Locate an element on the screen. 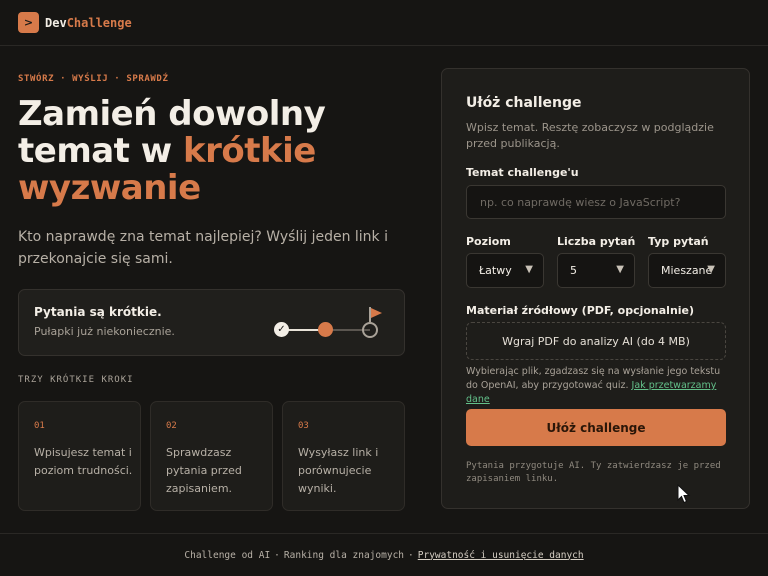  check-icon: ✓ is located at coordinates (281, 329).